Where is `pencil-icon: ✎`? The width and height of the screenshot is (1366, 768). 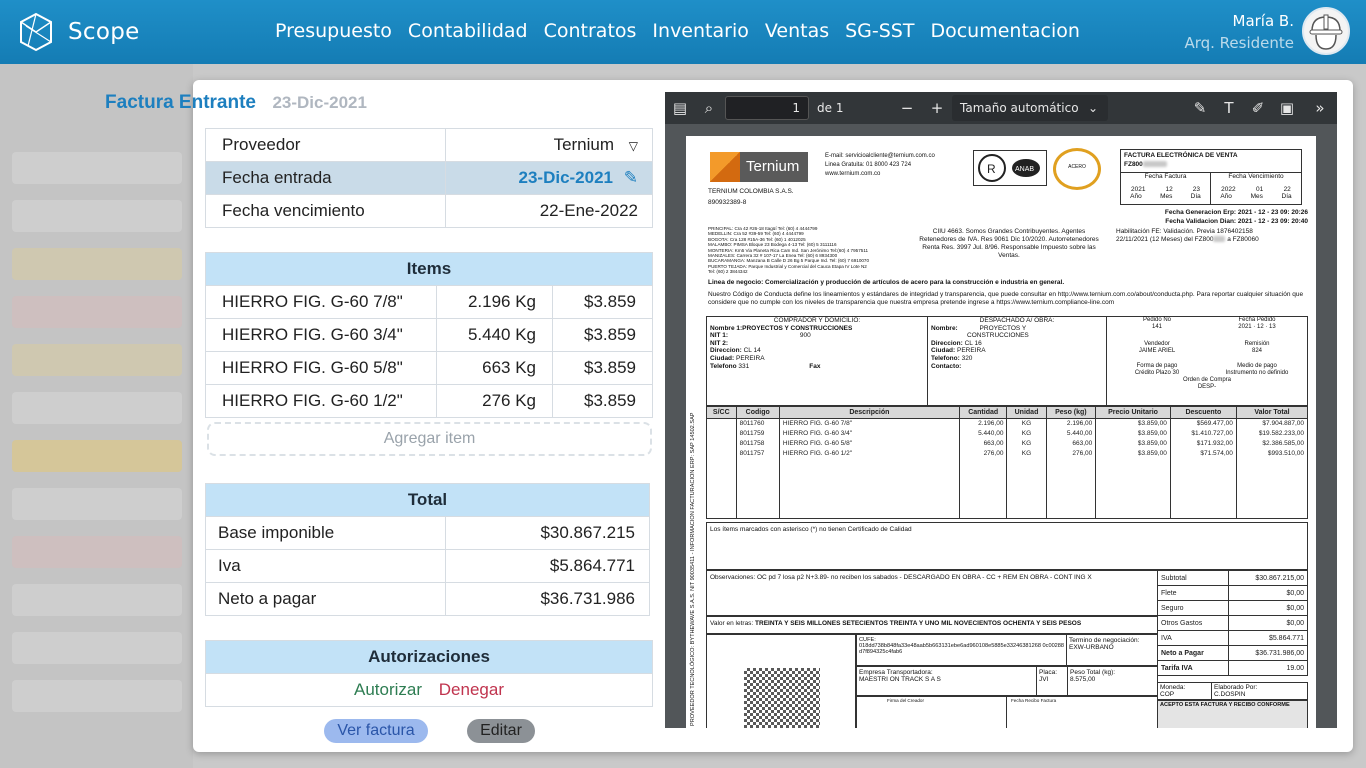 pencil-icon: ✎ is located at coordinates (631, 178).